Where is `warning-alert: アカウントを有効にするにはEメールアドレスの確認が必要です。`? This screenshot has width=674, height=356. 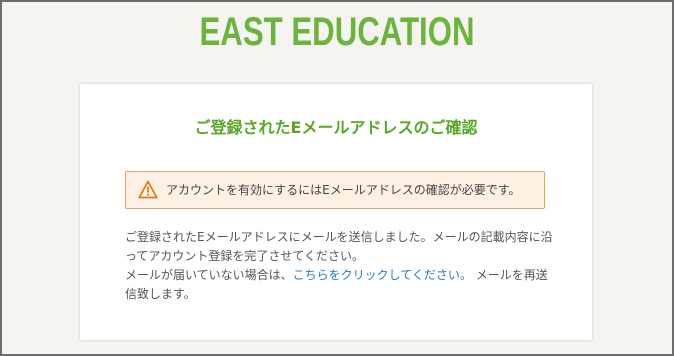 warning-alert: アカウントを有効にするにはEメールアドレスの確認が必要です。 is located at coordinates (335, 190).